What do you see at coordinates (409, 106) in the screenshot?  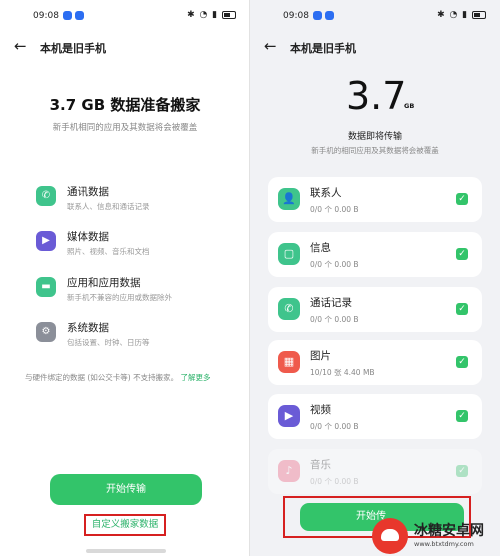 I see `transfer-size-unit: GB` at bounding box center [409, 106].